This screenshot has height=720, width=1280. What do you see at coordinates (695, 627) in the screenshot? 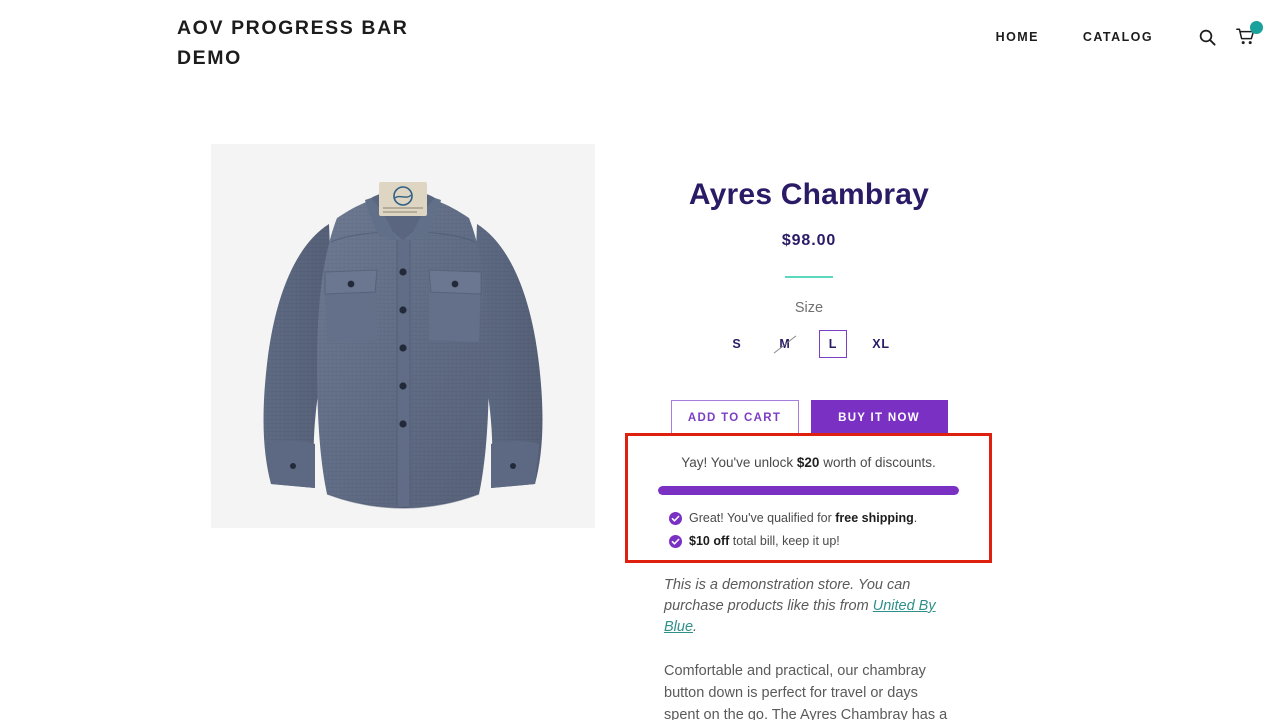
I see `demo-note-post: .` at bounding box center [695, 627].